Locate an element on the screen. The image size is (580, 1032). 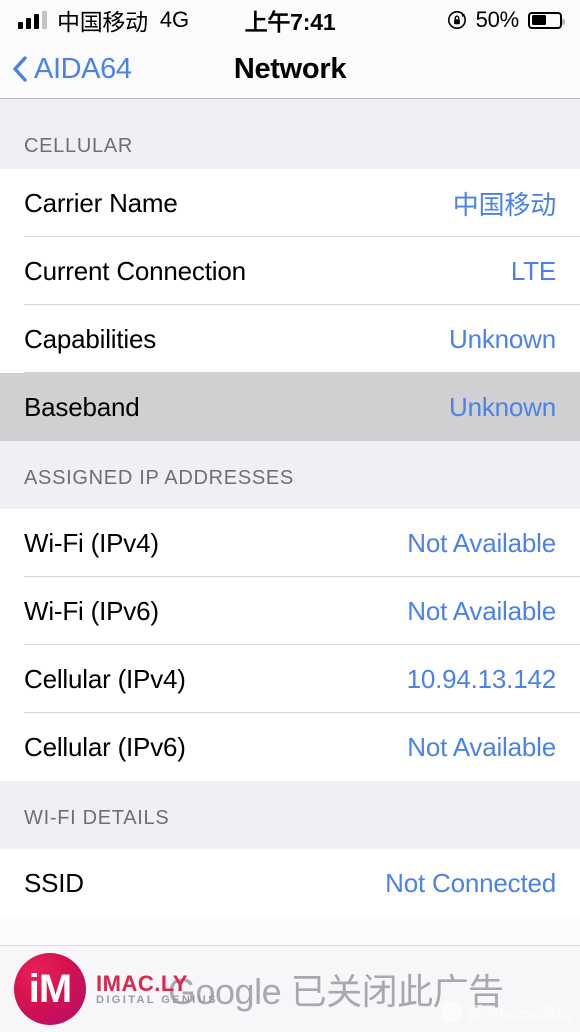
table-row: Wi-Fi (IPv4) Not Available is located at coordinates (290, 543).